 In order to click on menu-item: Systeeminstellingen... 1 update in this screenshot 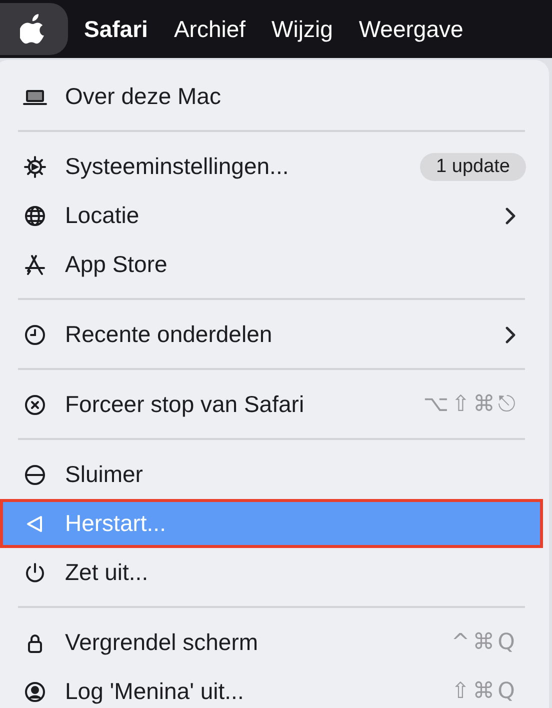, I will do `click(271, 166)`.